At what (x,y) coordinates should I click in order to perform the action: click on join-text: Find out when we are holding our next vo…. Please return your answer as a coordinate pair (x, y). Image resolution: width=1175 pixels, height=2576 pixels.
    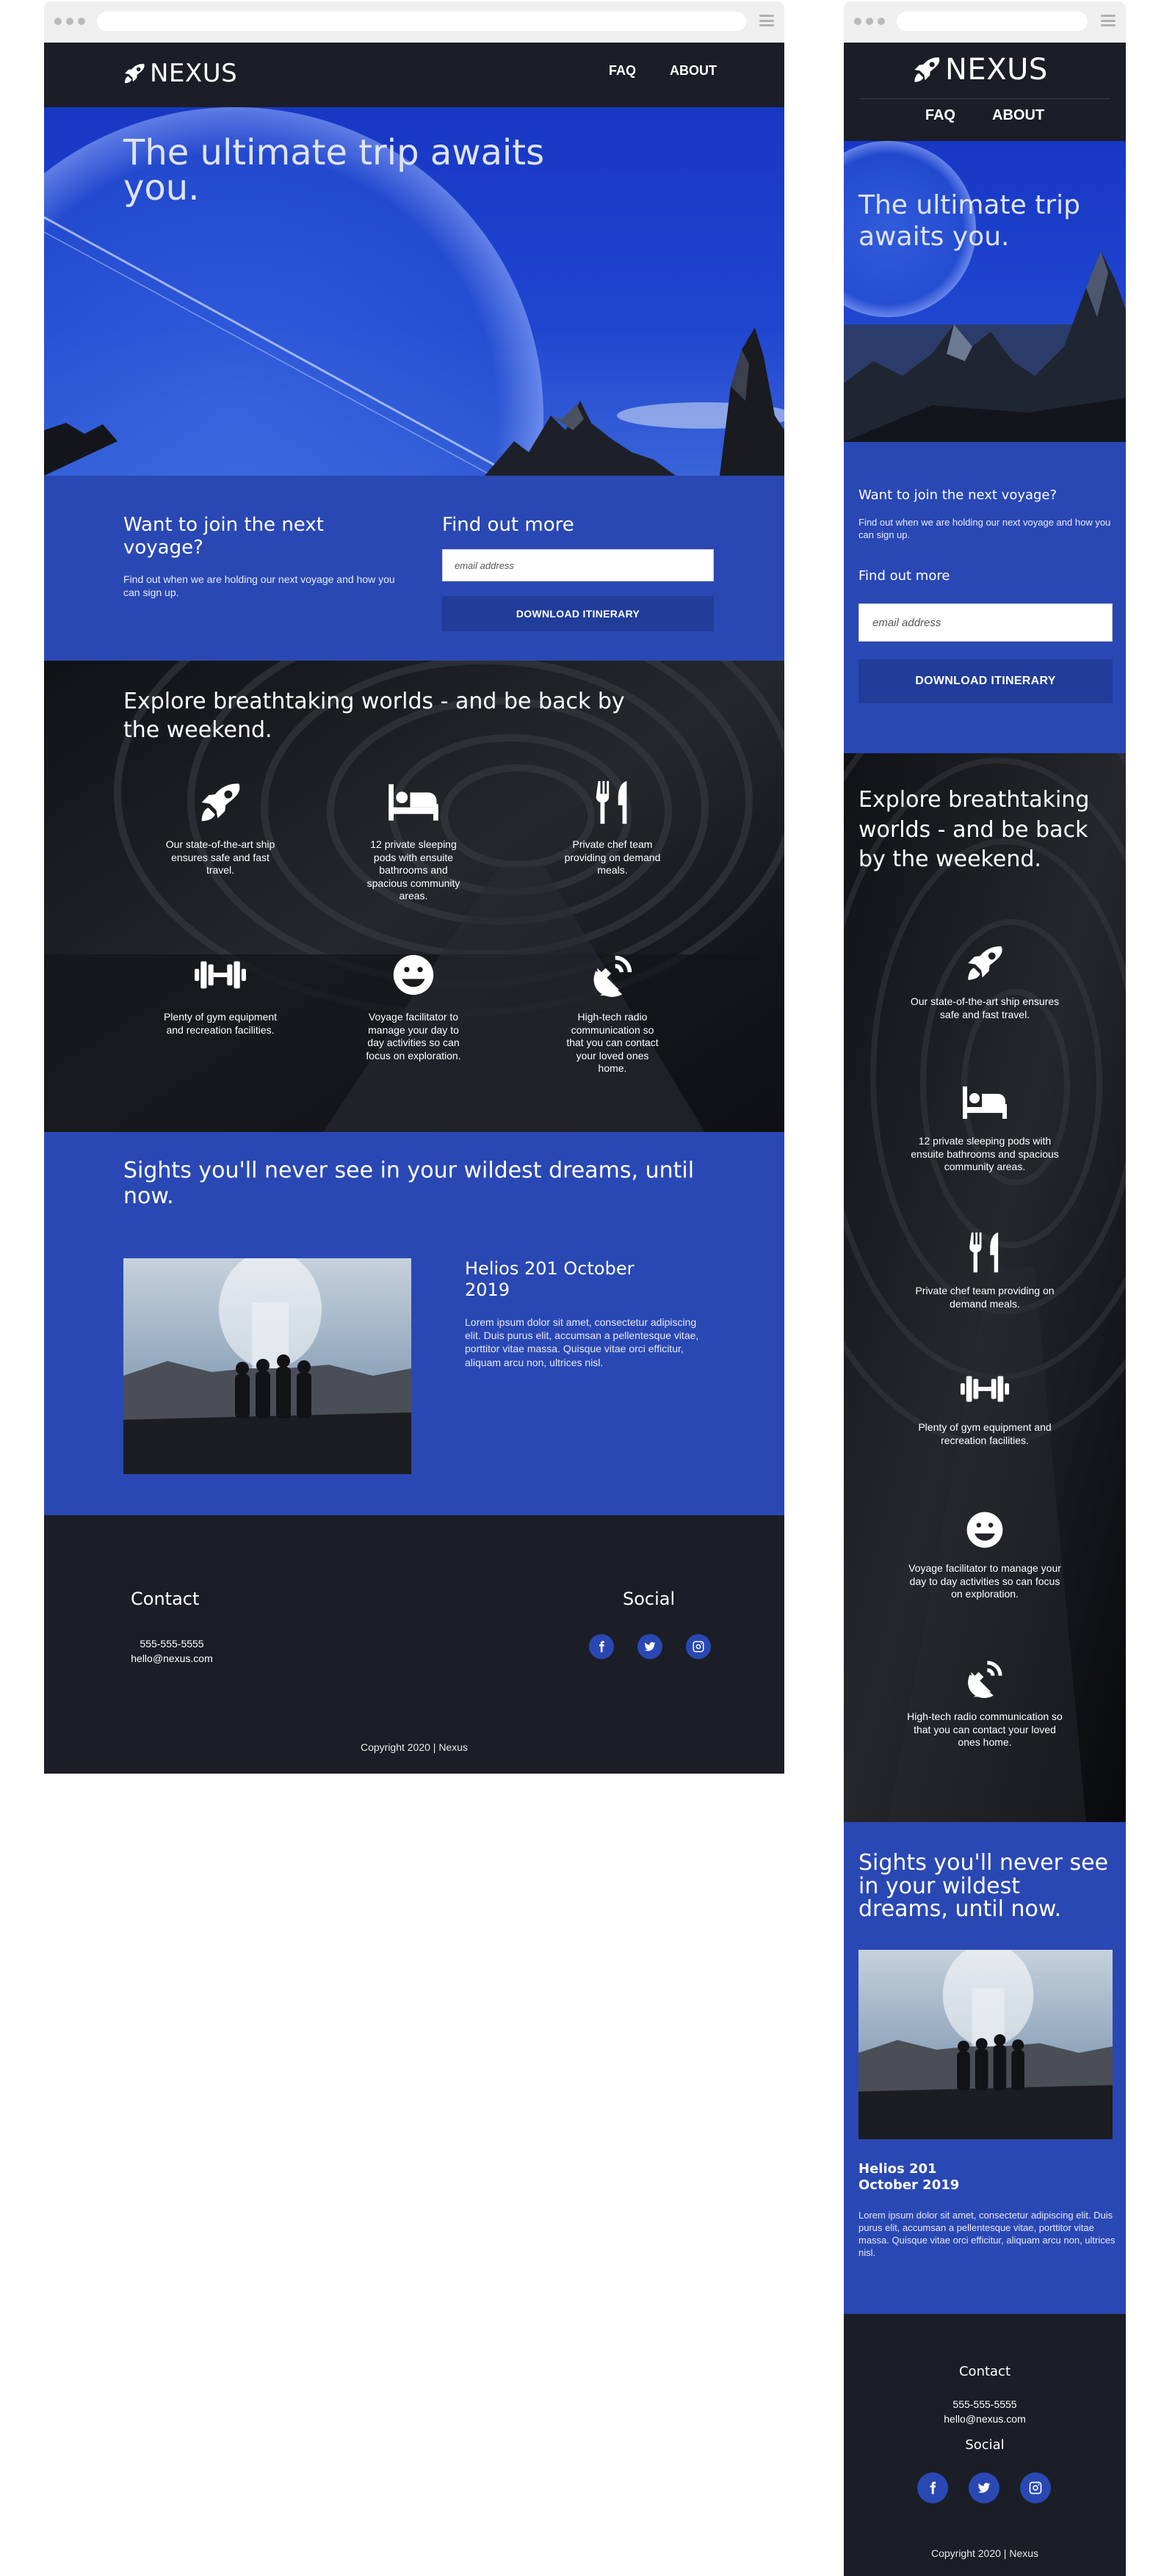
    Looking at the image, I should click on (984, 529).